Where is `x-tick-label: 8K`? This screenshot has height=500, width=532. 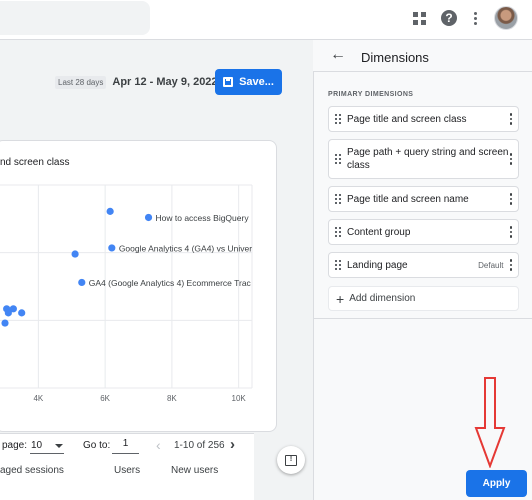 x-tick-label: 8K is located at coordinates (172, 398).